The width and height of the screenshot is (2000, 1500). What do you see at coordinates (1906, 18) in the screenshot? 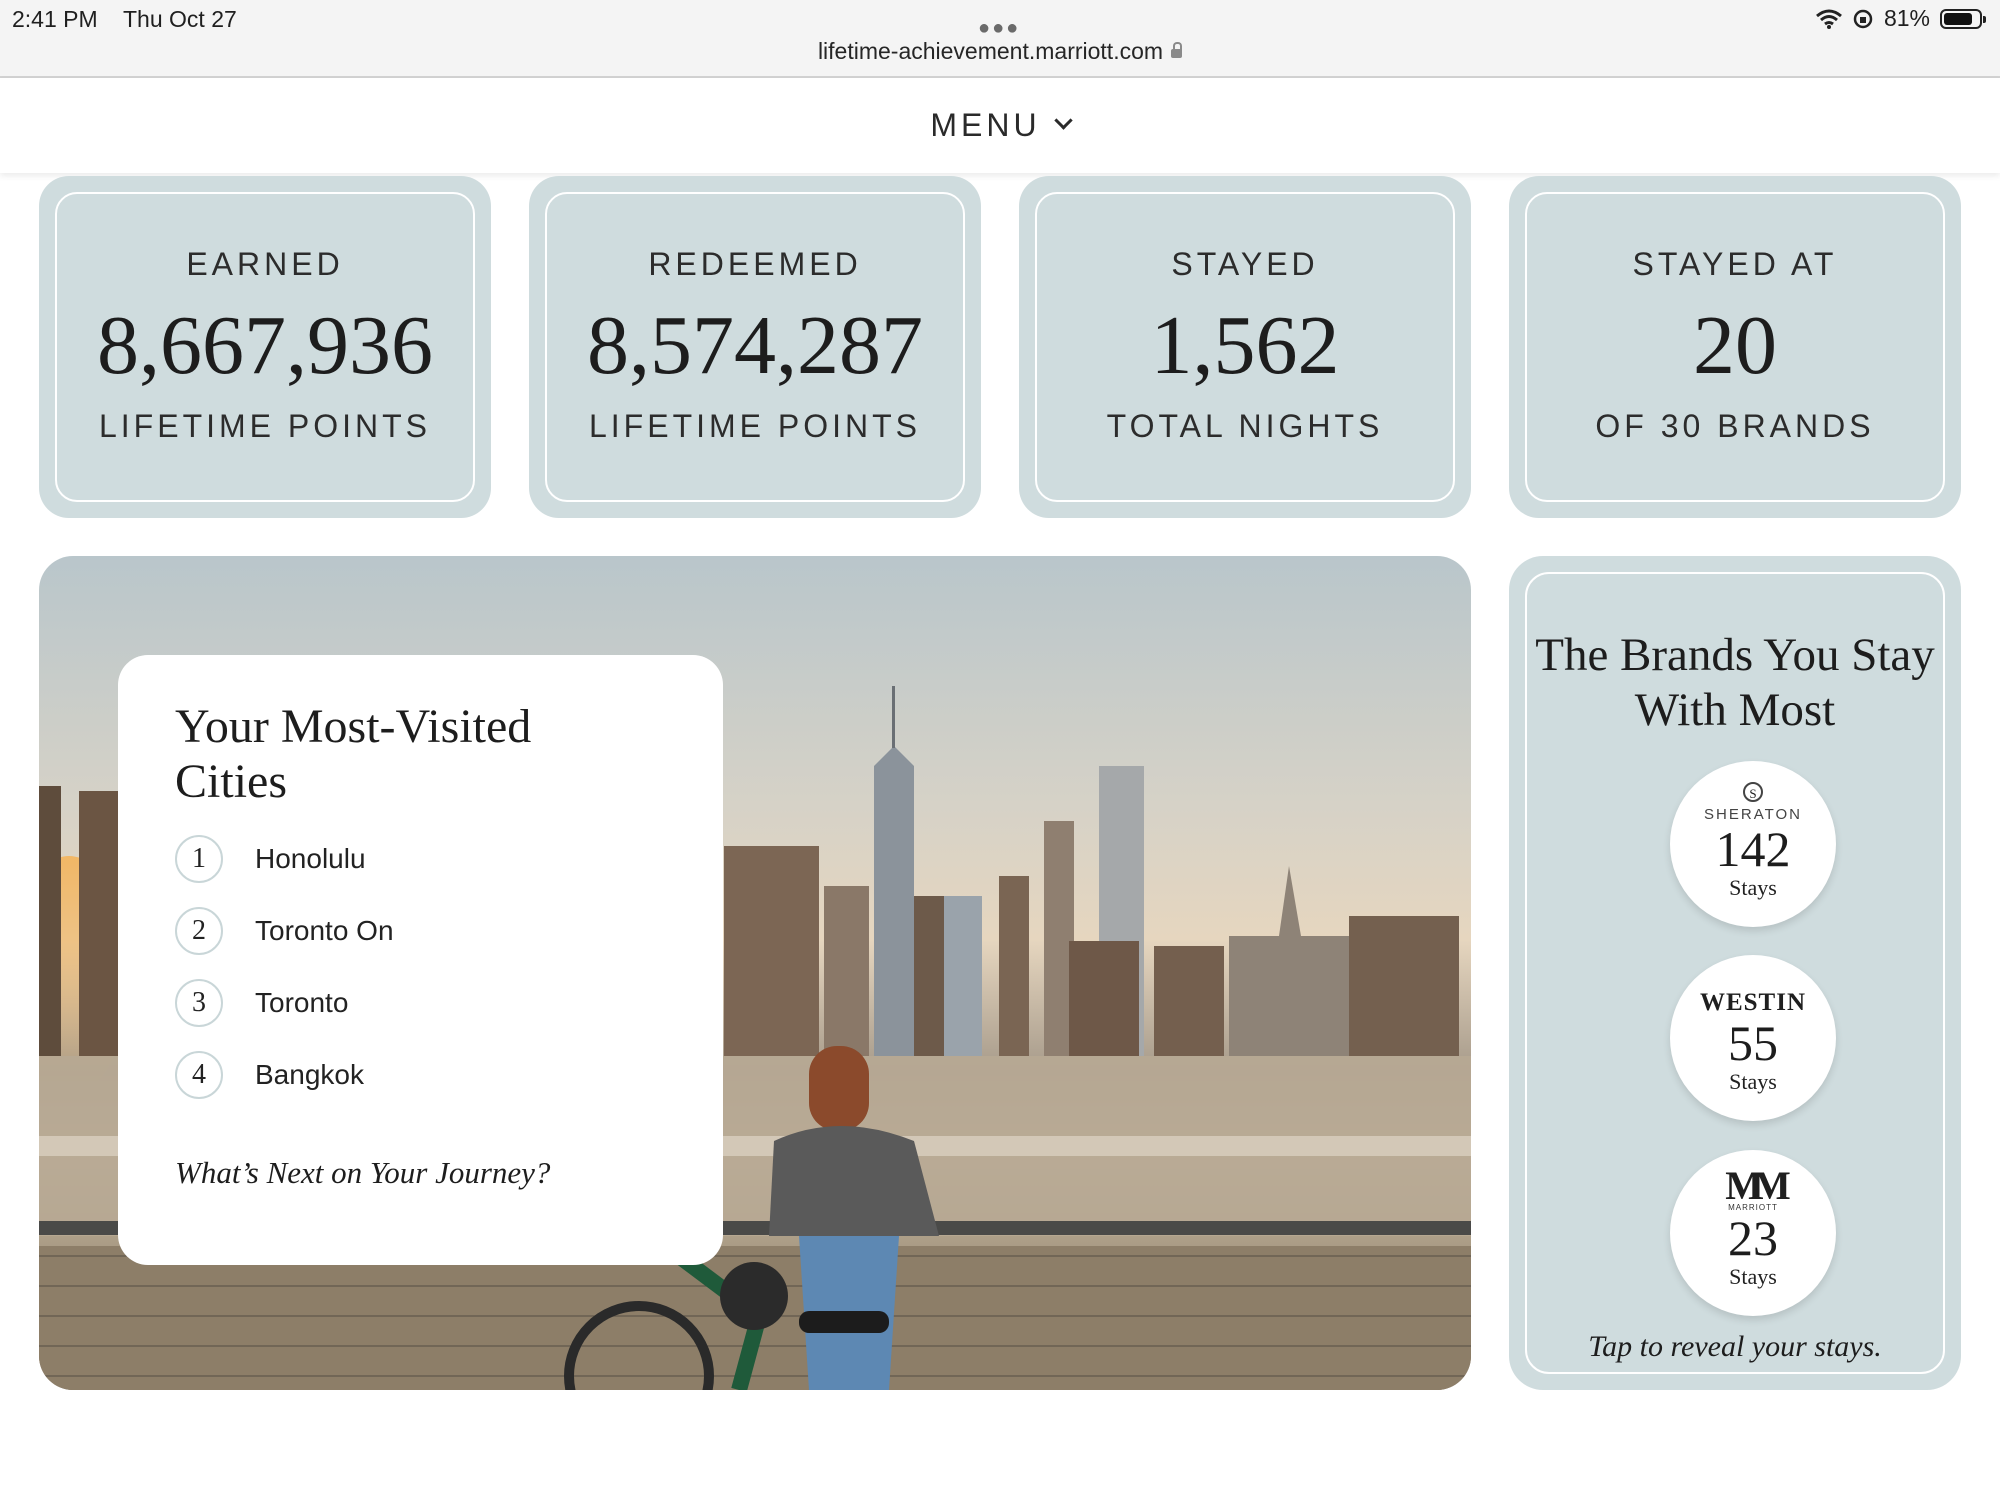
I see `battery-percent: 81%` at bounding box center [1906, 18].